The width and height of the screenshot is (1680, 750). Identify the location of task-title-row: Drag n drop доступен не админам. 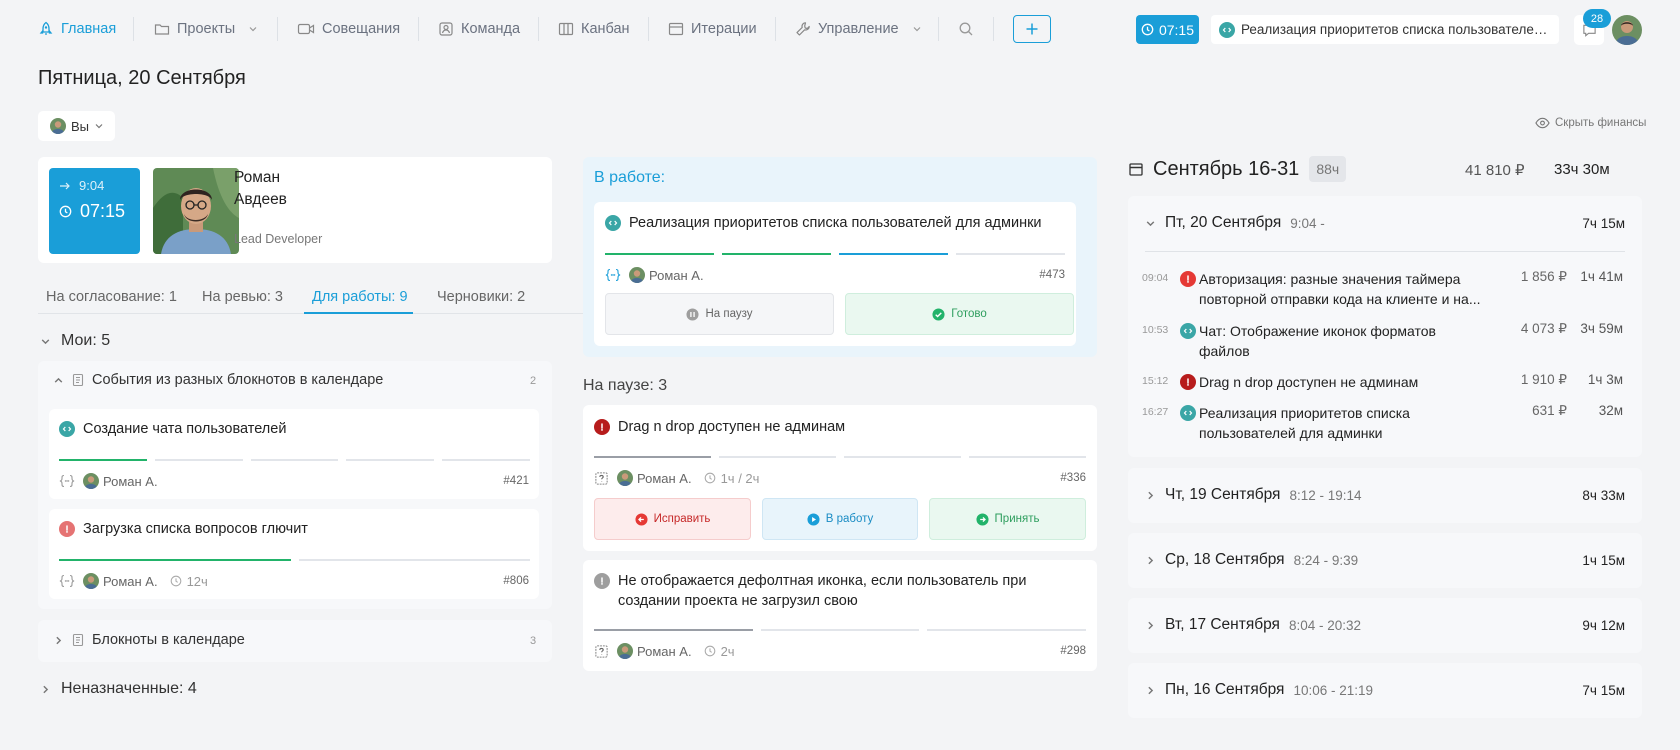
(719, 427).